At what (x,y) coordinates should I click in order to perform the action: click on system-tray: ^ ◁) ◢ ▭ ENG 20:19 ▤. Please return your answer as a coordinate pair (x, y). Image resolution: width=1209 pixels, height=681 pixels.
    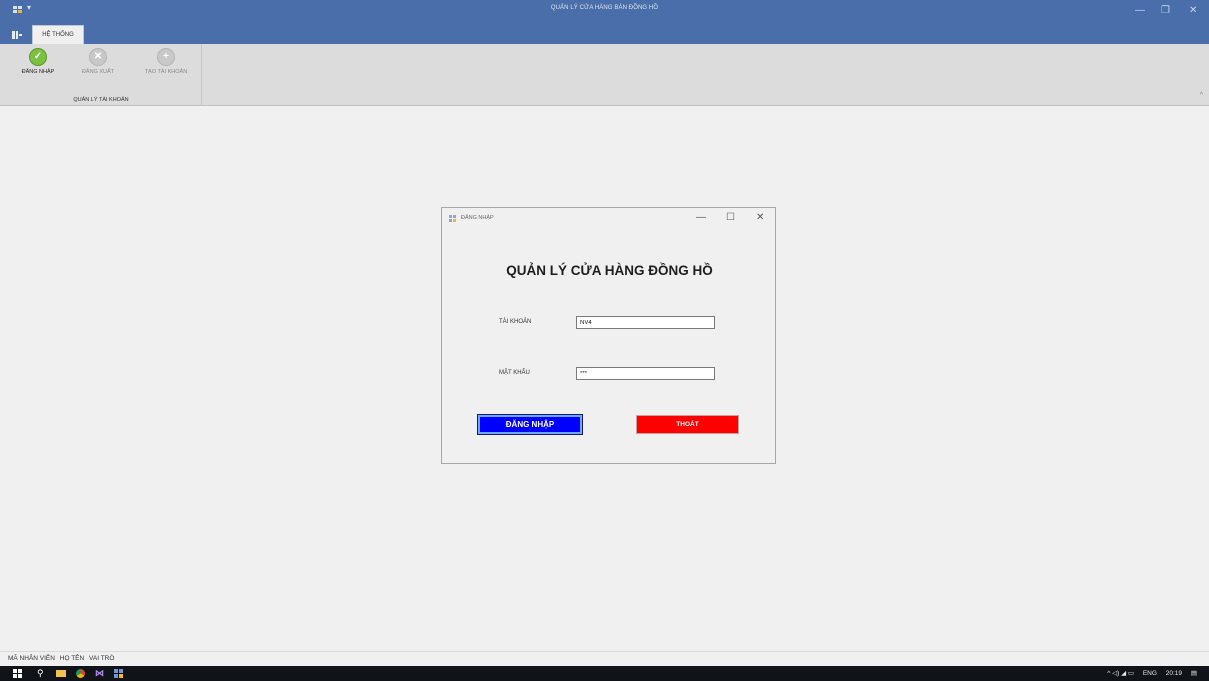
    Looking at the image, I should click on (1148, 673).